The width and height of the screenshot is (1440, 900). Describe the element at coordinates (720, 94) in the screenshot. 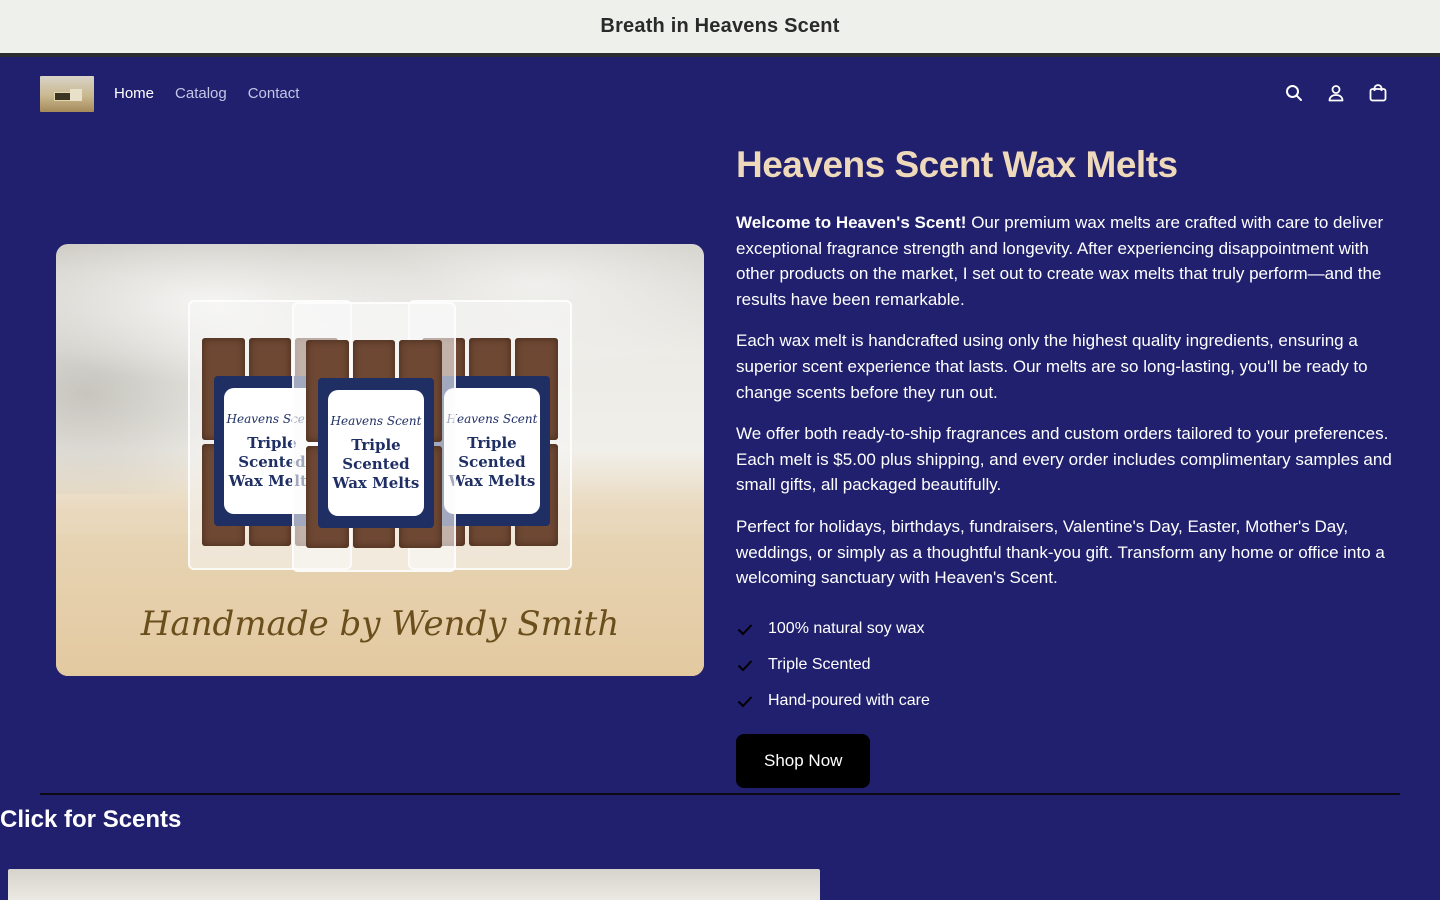

I see `site-header: Home Catalog Contact` at that location.